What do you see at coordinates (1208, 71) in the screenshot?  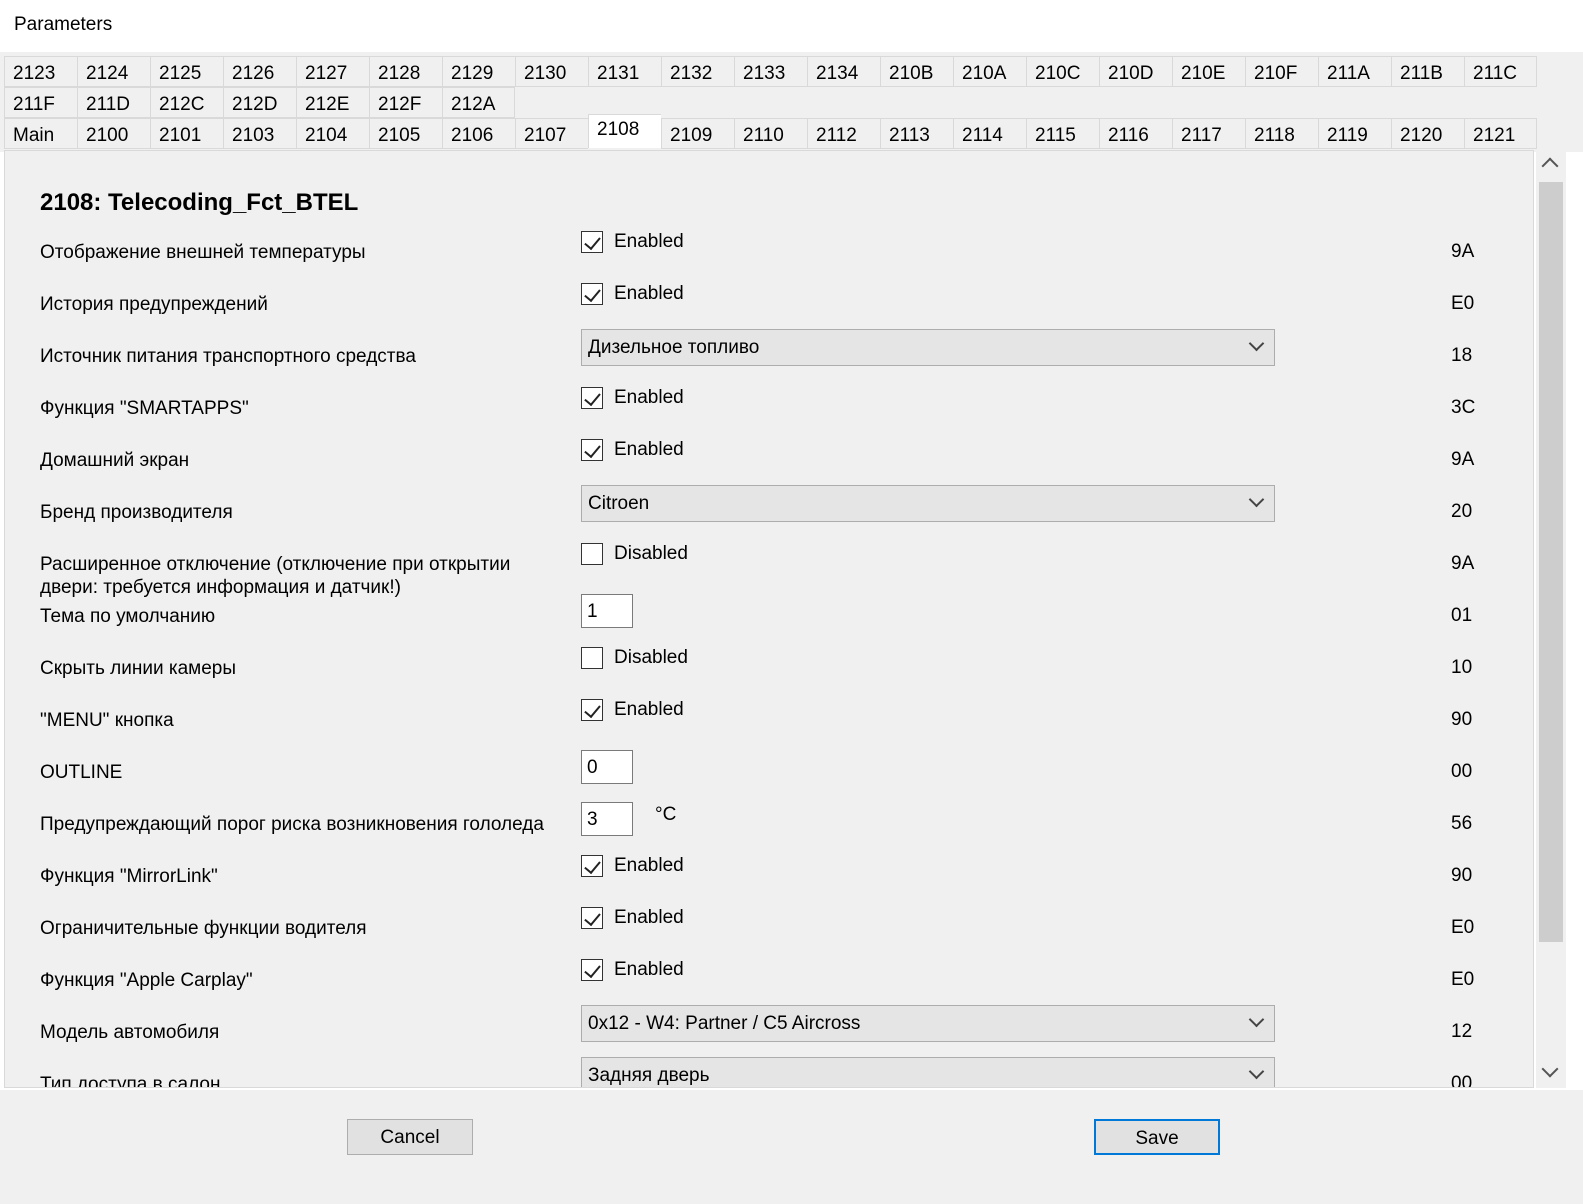 I see `tab-210e: 210E` at bounding box center [1208, 71].